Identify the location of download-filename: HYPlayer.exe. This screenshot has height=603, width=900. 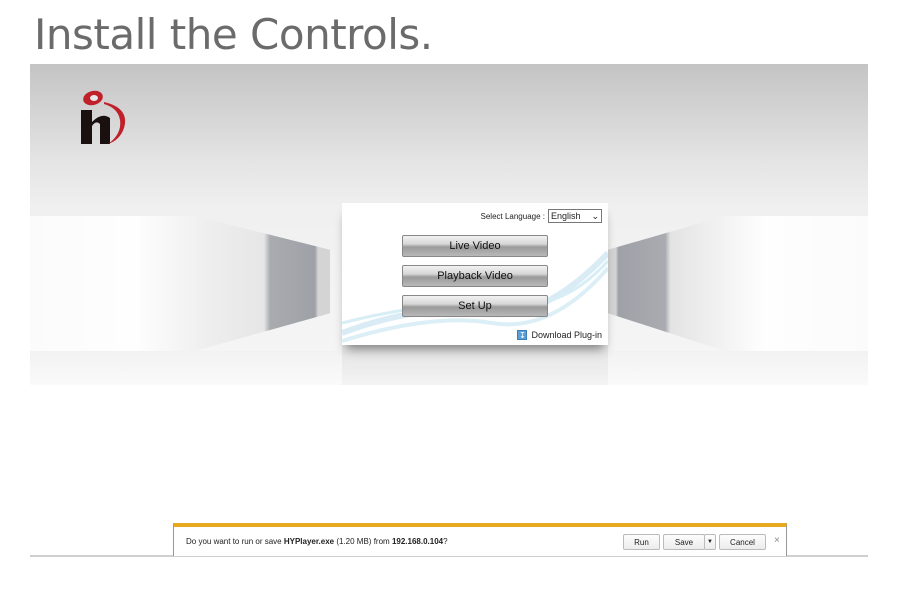
(309, 541).